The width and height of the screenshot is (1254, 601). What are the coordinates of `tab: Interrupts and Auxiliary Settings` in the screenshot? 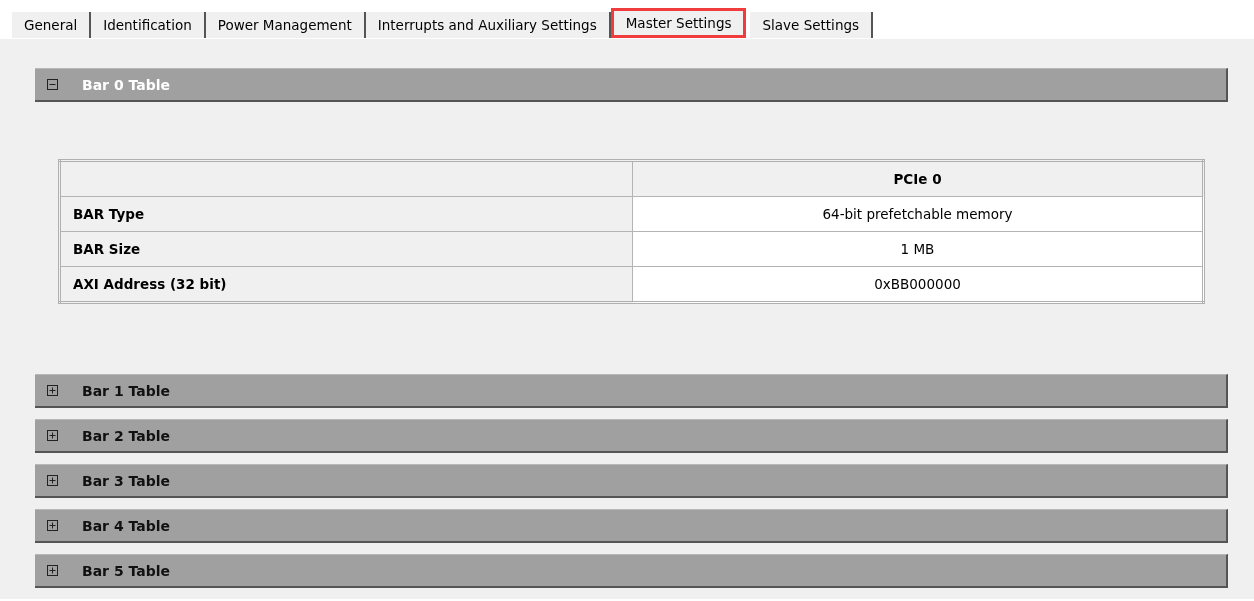 It's located at (488, 25).